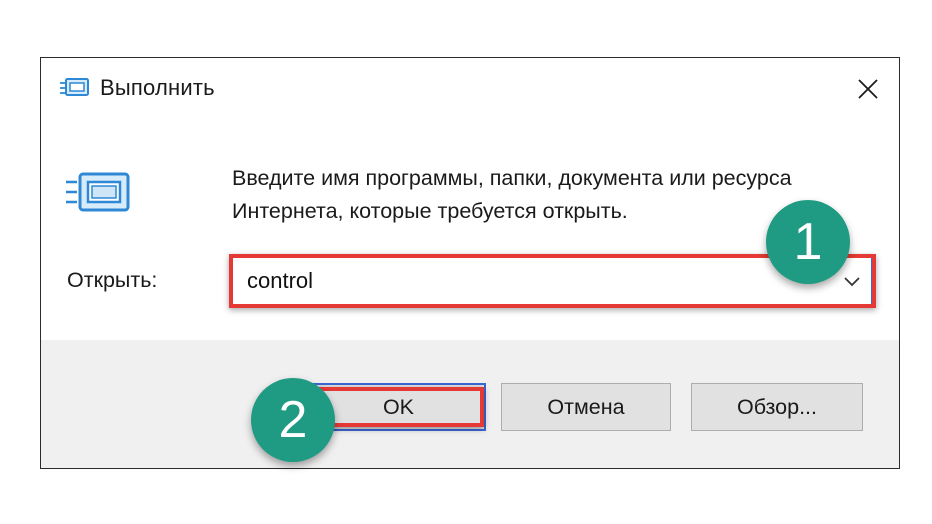 The width and height of the screenshot is (932, 524). What do you see at coordinates (586, 407) in the screenshot?
I see `cancel-button: Отмена` at bounding box center [586, 407].